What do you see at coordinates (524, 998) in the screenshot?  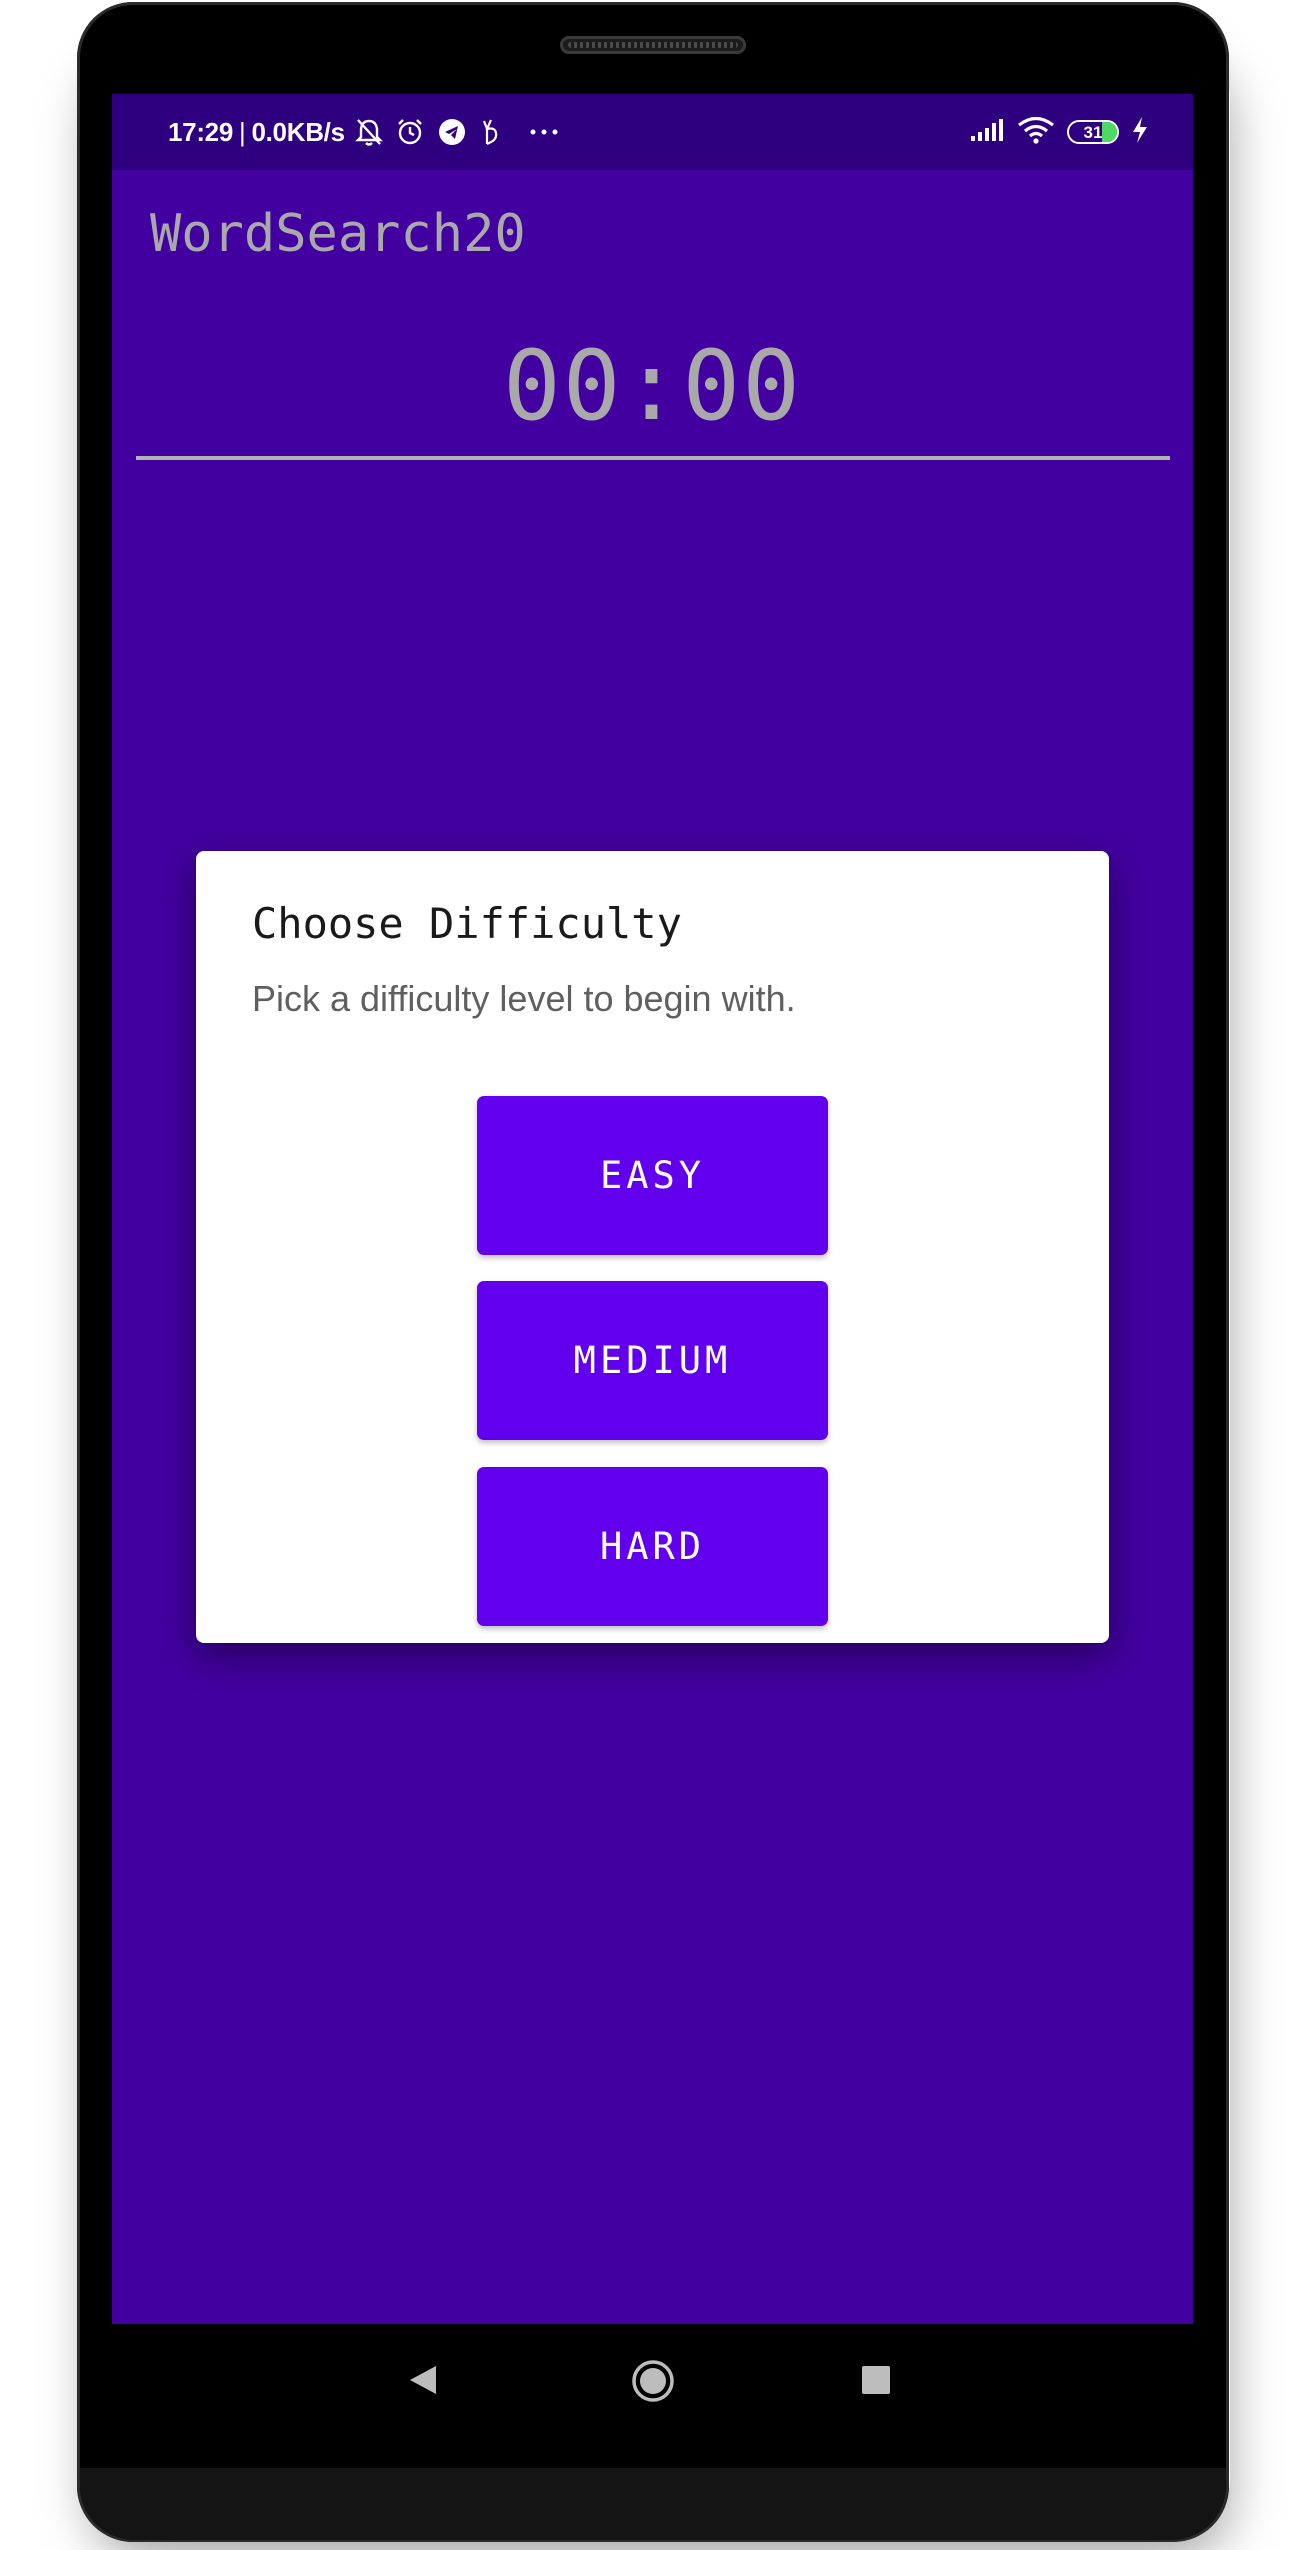 I see `dialog-message: Pick a difficulty level to begin with.` at bounding box center [524, 998].